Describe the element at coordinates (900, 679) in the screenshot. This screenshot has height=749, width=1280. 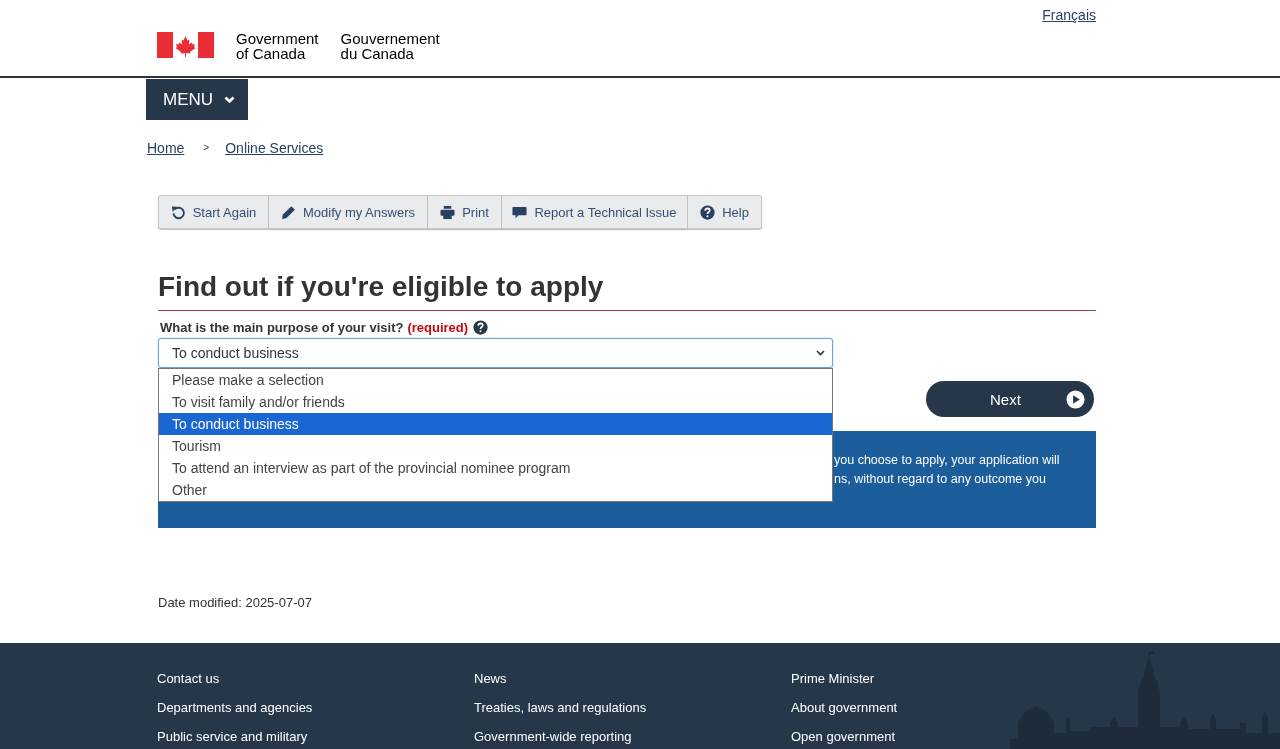
I see `footer-link: Prime Minister` at that location.